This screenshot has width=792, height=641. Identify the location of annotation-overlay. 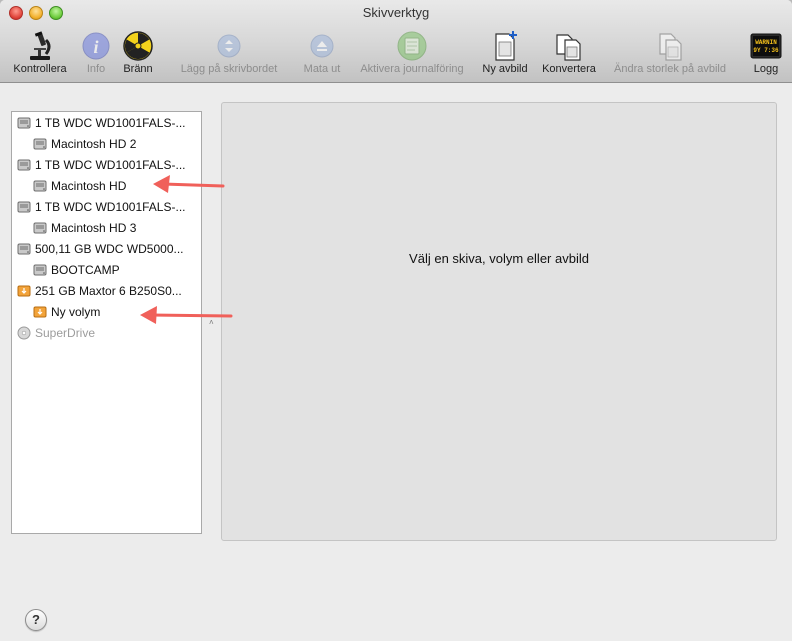
(186, 249).